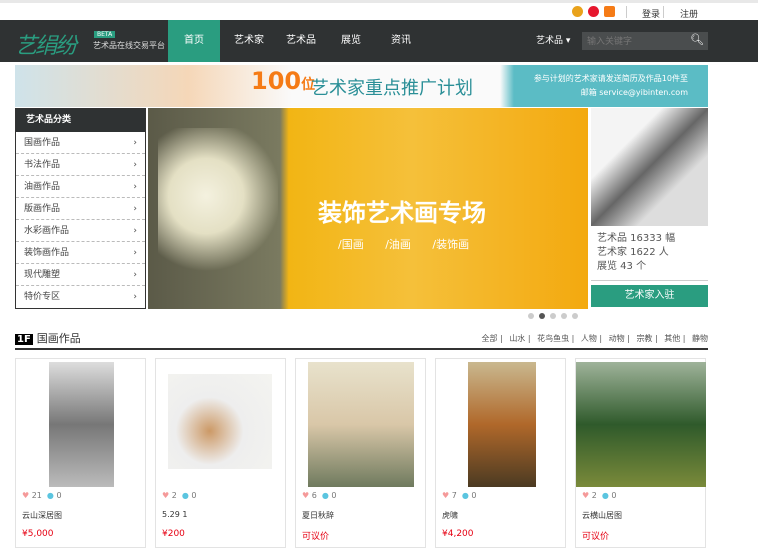  What do you see at coordinates (58, 338) in the screenshot?
I see `floor-title: 国画作品` at bounding box center [58, 338].